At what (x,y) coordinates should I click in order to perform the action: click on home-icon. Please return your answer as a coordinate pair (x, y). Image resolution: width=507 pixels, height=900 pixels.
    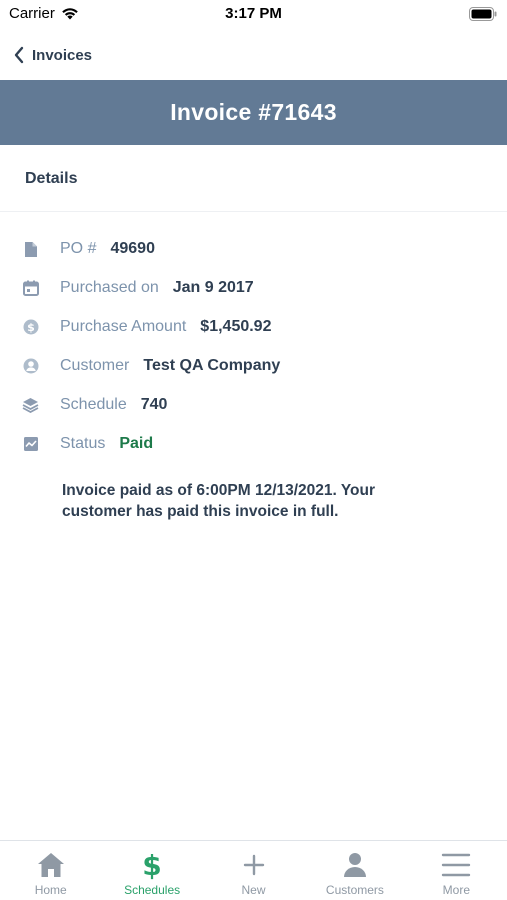
    Looking at the image, I should click on (51, 865).